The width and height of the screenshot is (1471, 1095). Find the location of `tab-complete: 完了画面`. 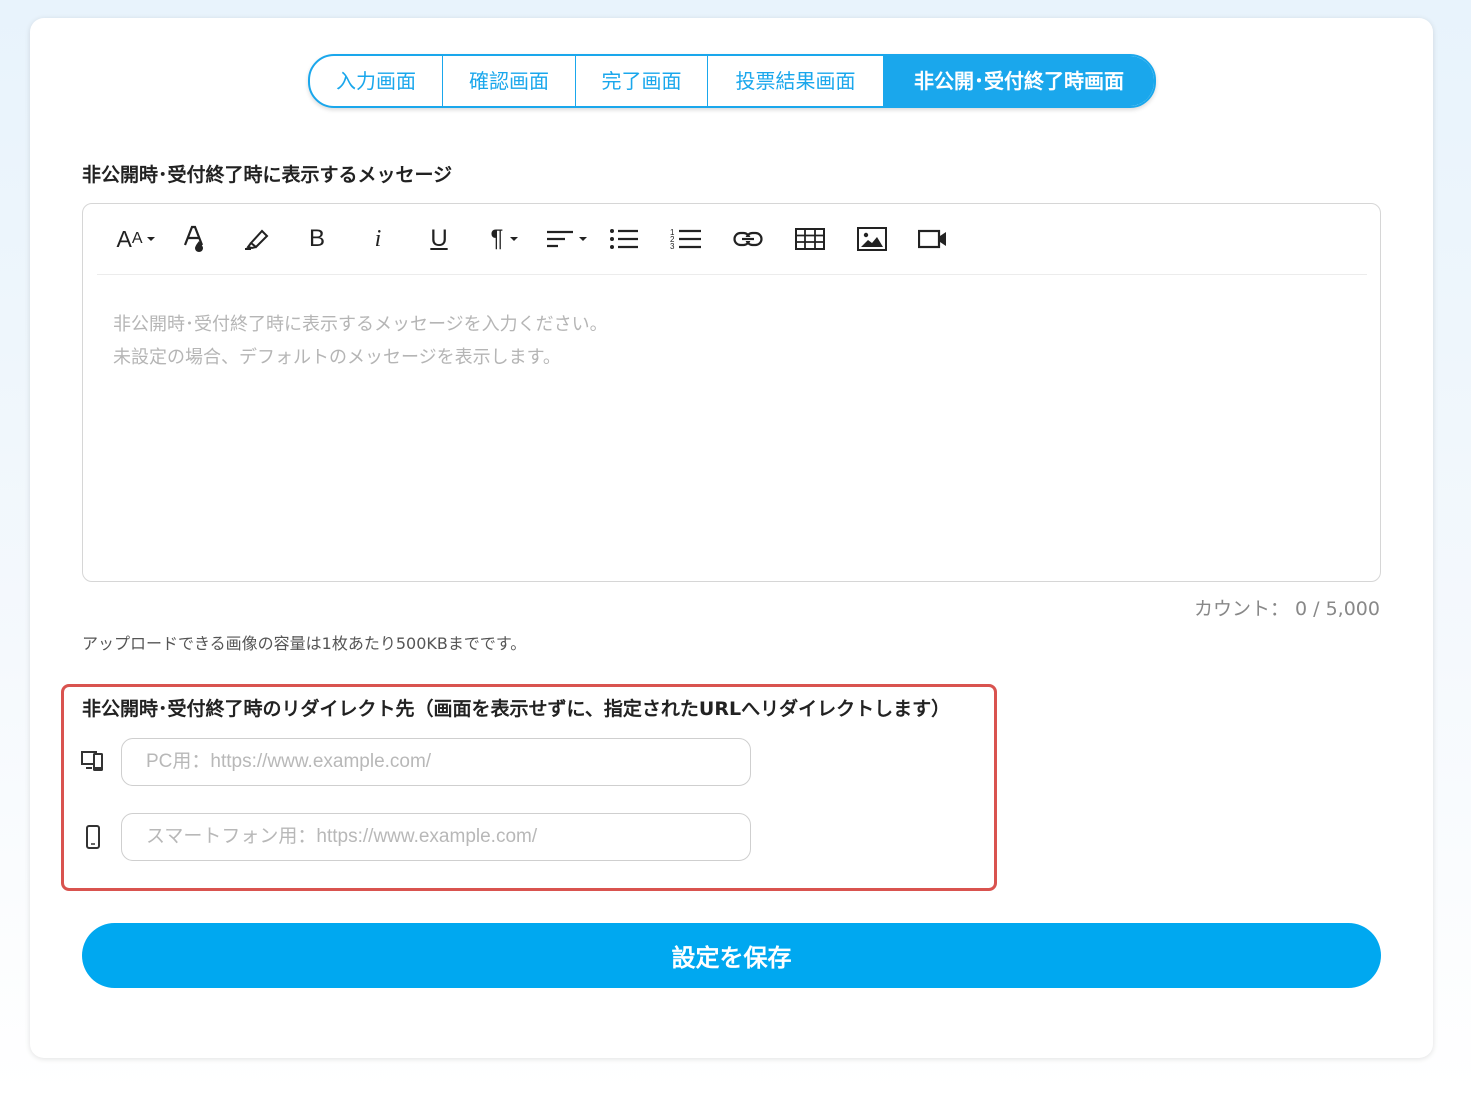

tab-complete: 完了画面 is located at coordinates (642, 81).